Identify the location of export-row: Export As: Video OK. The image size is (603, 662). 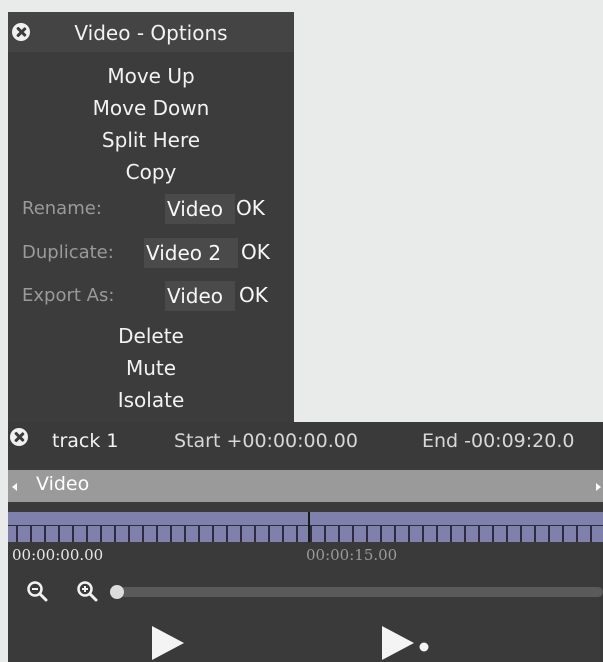
(151, 297).